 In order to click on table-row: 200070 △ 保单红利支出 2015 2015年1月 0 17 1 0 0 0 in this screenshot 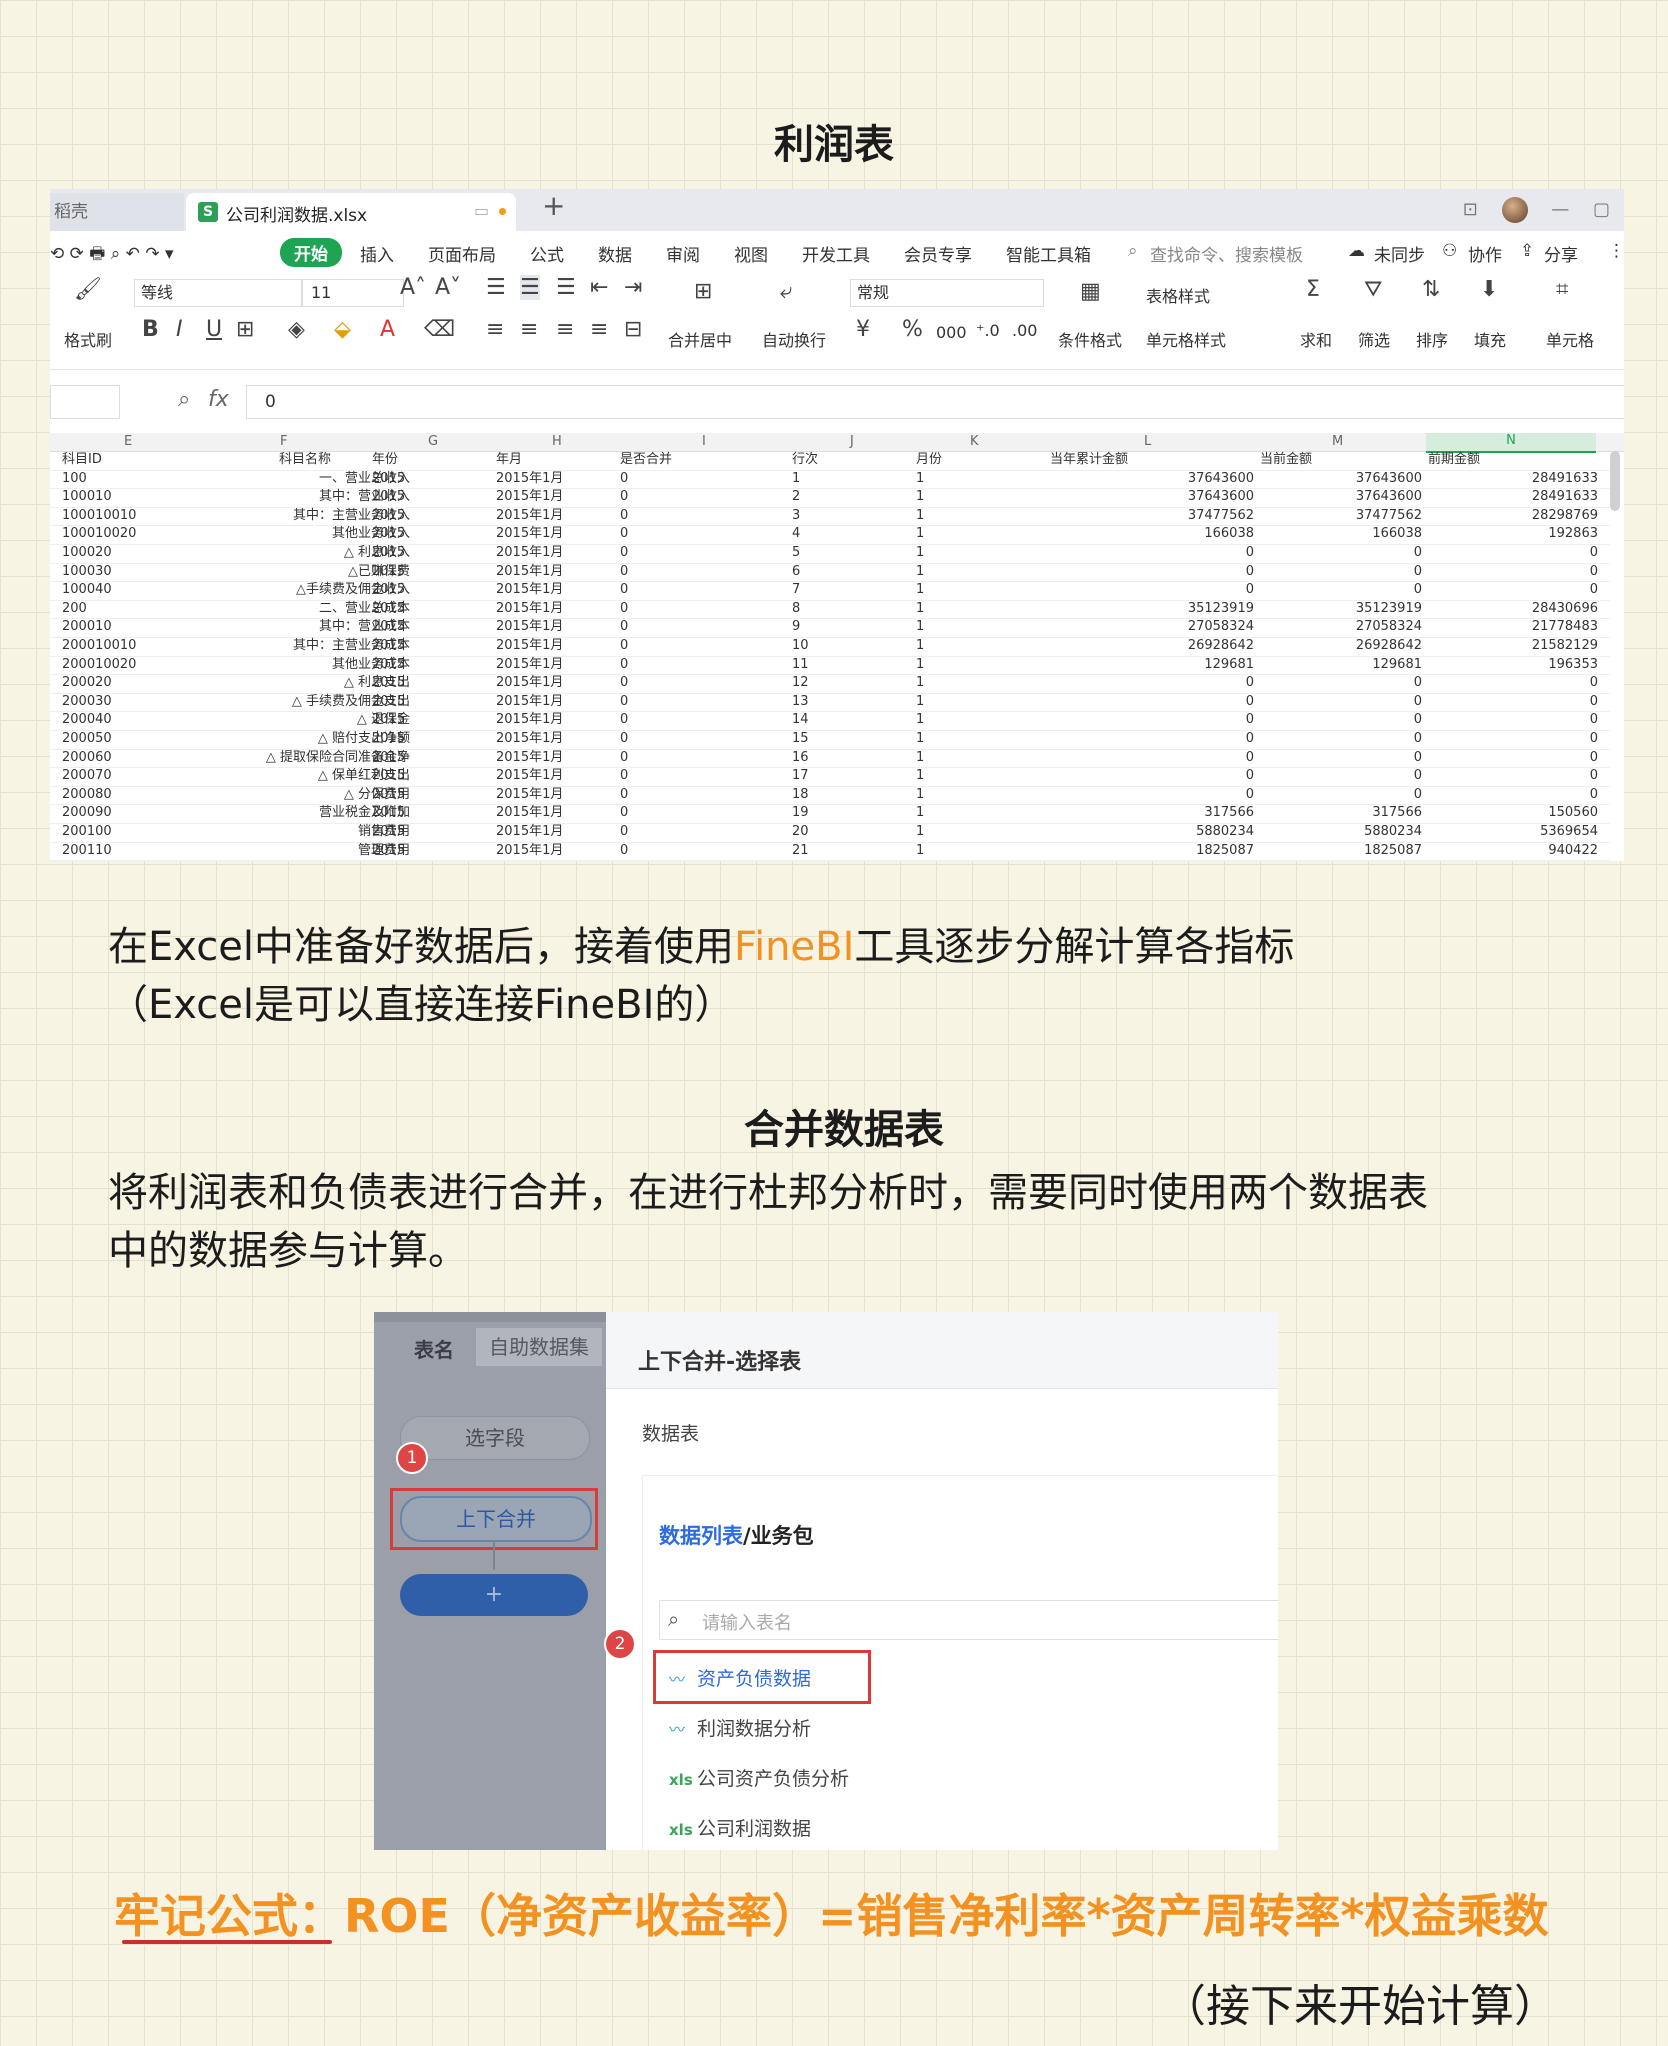, I will do `click(830, 777)`.